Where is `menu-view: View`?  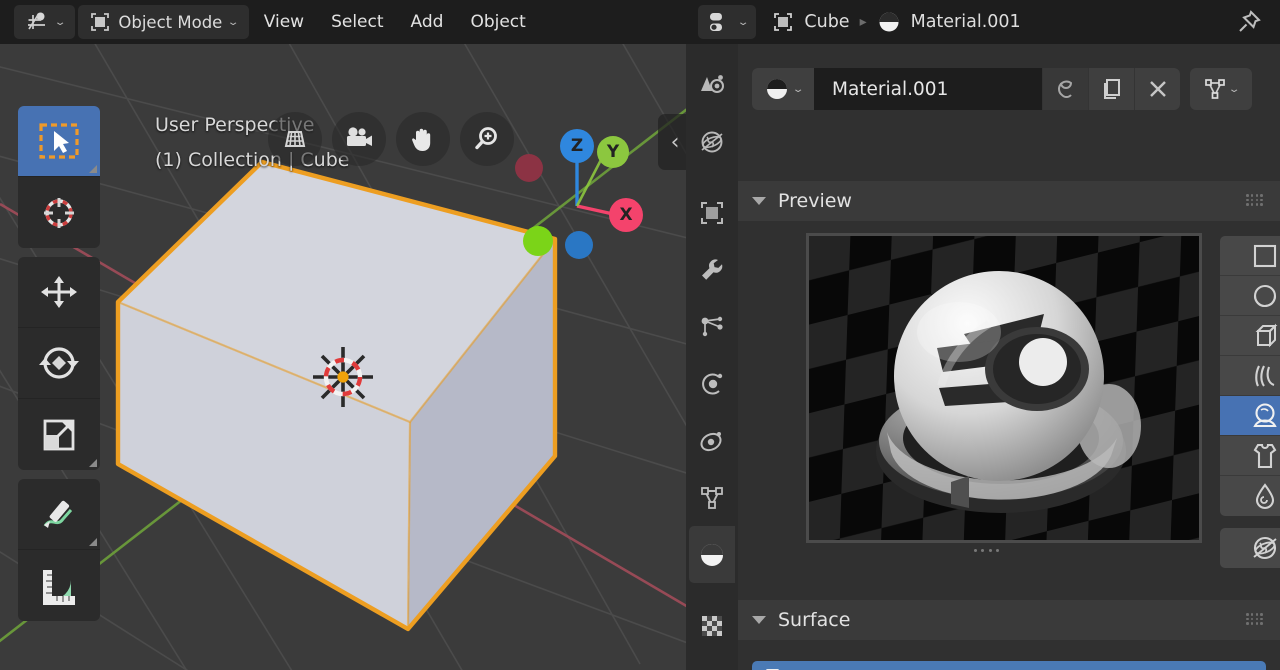 menu-view: View is located at coordinates (284, 22).